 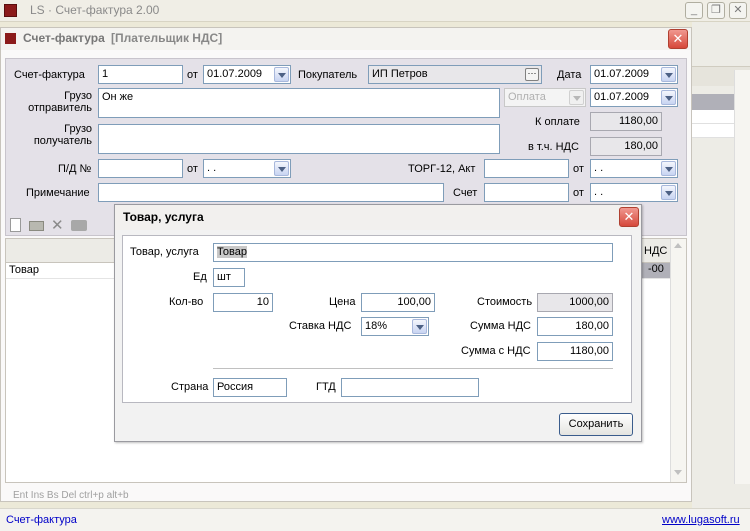 What do you see at coordinates (320, 326) in the screenshot?
I see `vat-rate-label: Ставка НДС` at bounding box center [320, 326].